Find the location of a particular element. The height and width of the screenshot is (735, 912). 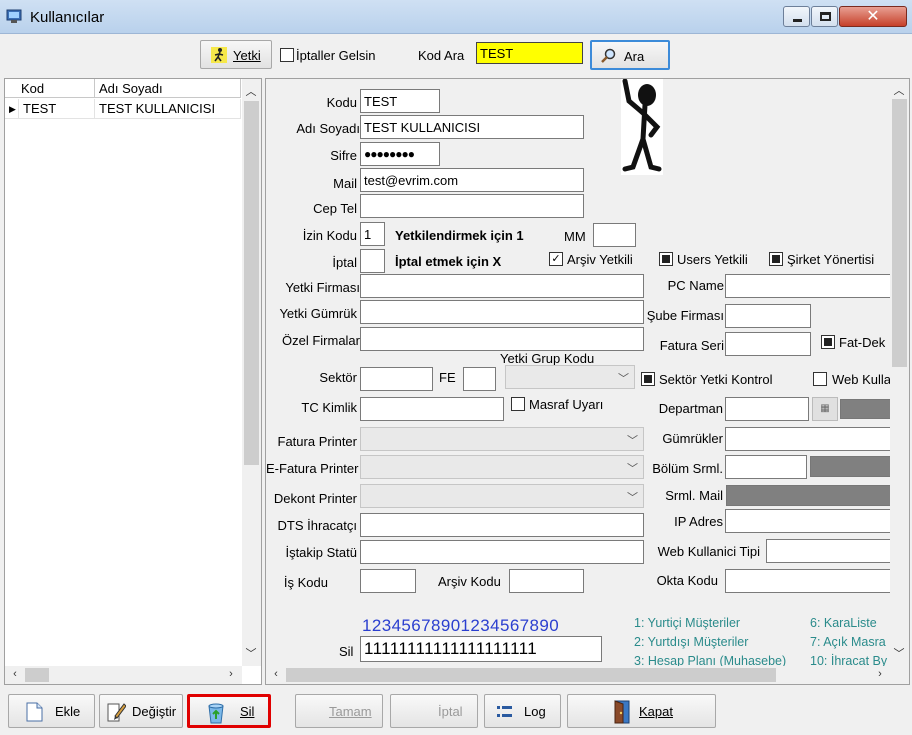

grid-header-adi: Adı Soyadı is located at coordinates (168, 88).